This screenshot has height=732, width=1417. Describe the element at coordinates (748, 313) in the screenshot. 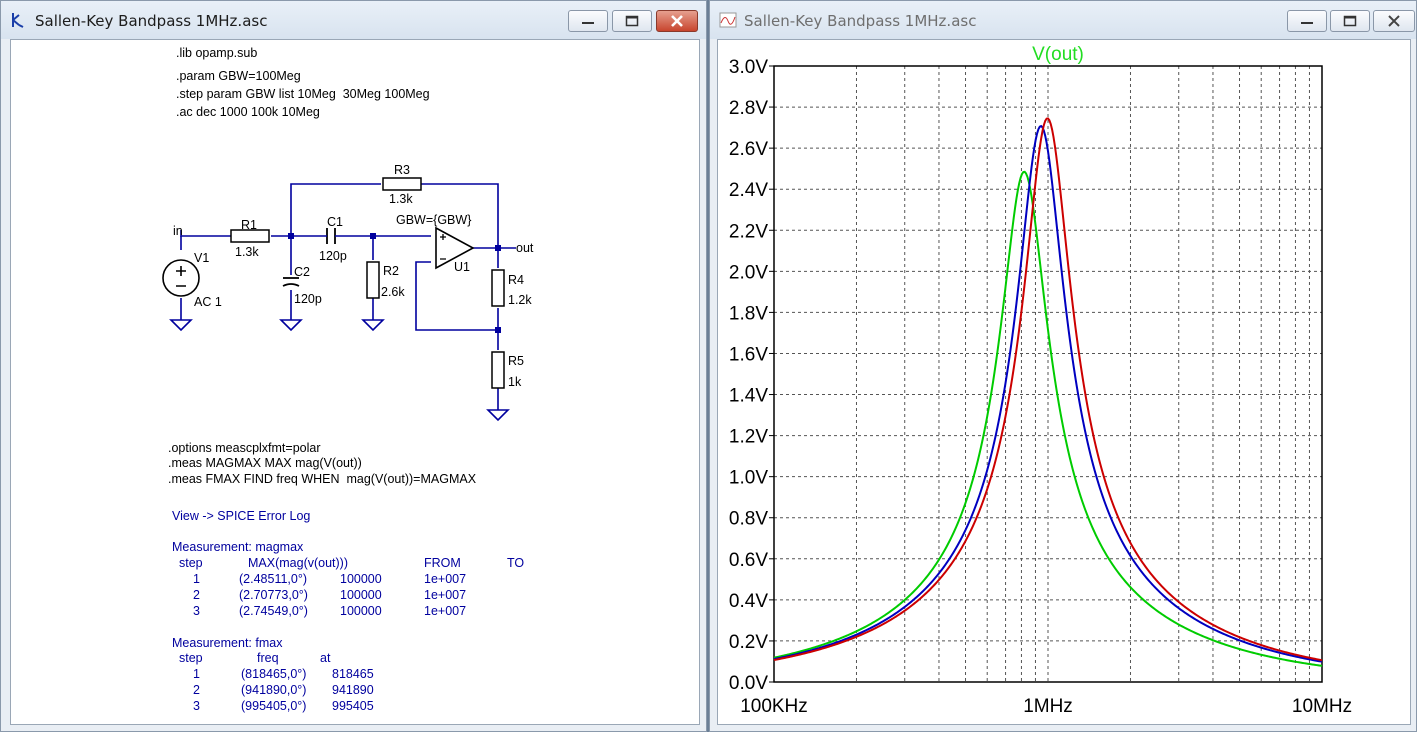

I see `y-tick-label: 1.8V` at that location.